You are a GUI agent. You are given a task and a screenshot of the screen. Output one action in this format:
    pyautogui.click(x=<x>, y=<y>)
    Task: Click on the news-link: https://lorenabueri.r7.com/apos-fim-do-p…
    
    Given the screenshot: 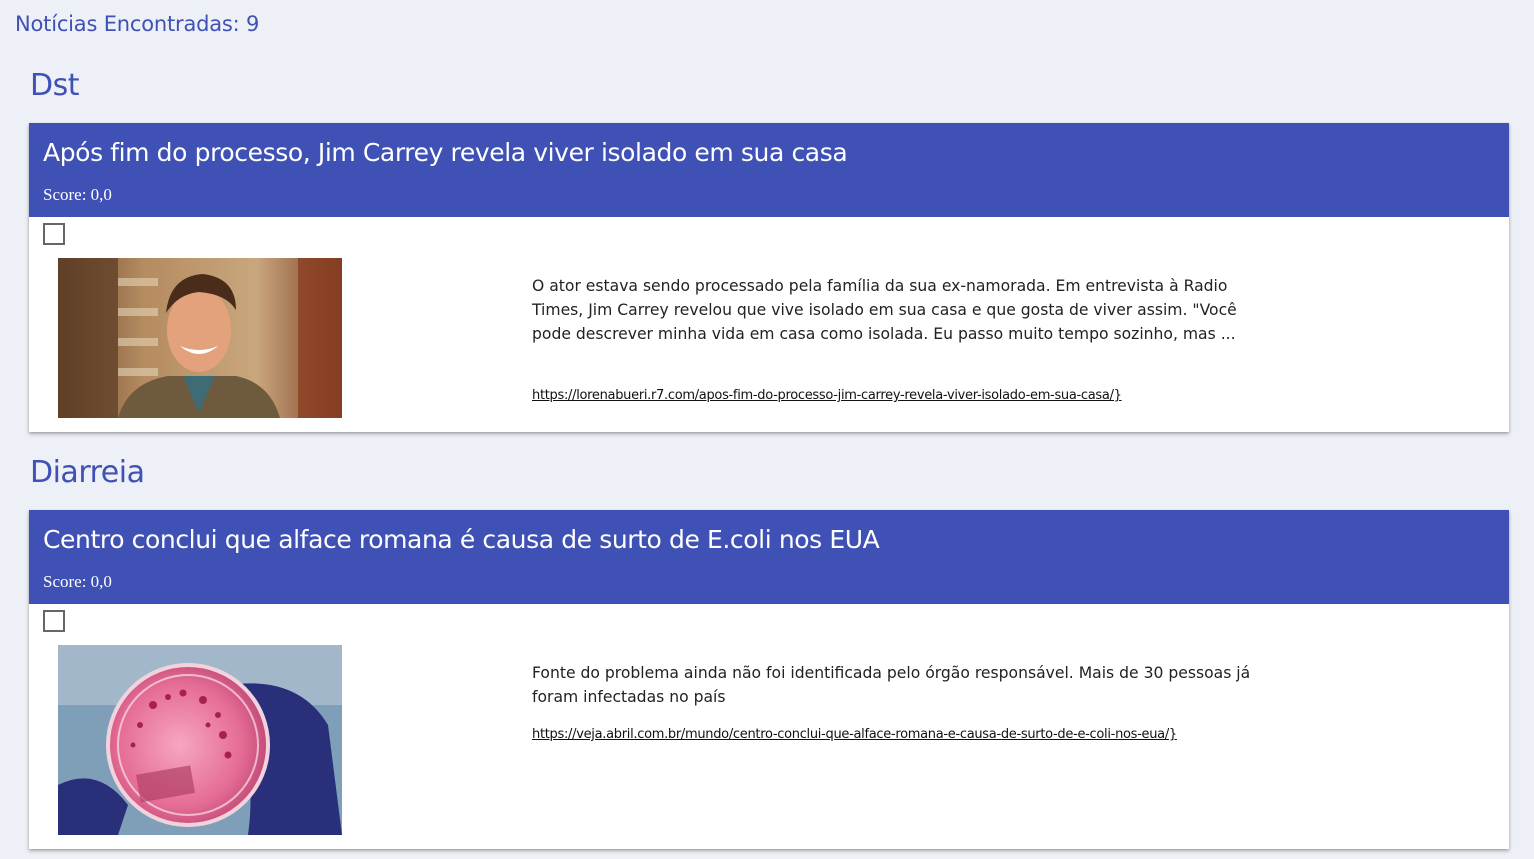 What is the action you would take?
    pyautogui.click(x=882, y=396)
    